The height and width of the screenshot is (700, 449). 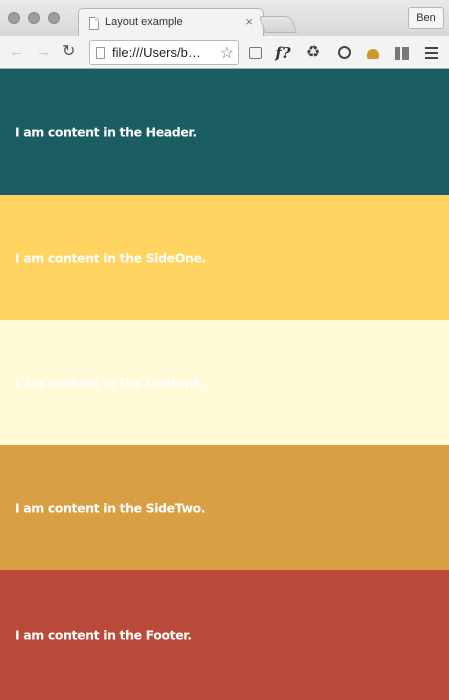 What do you see at coordinates (16, 52) in the screenshot?
I see `back-arrow-icon: ←` at bounding box center [16, 52].